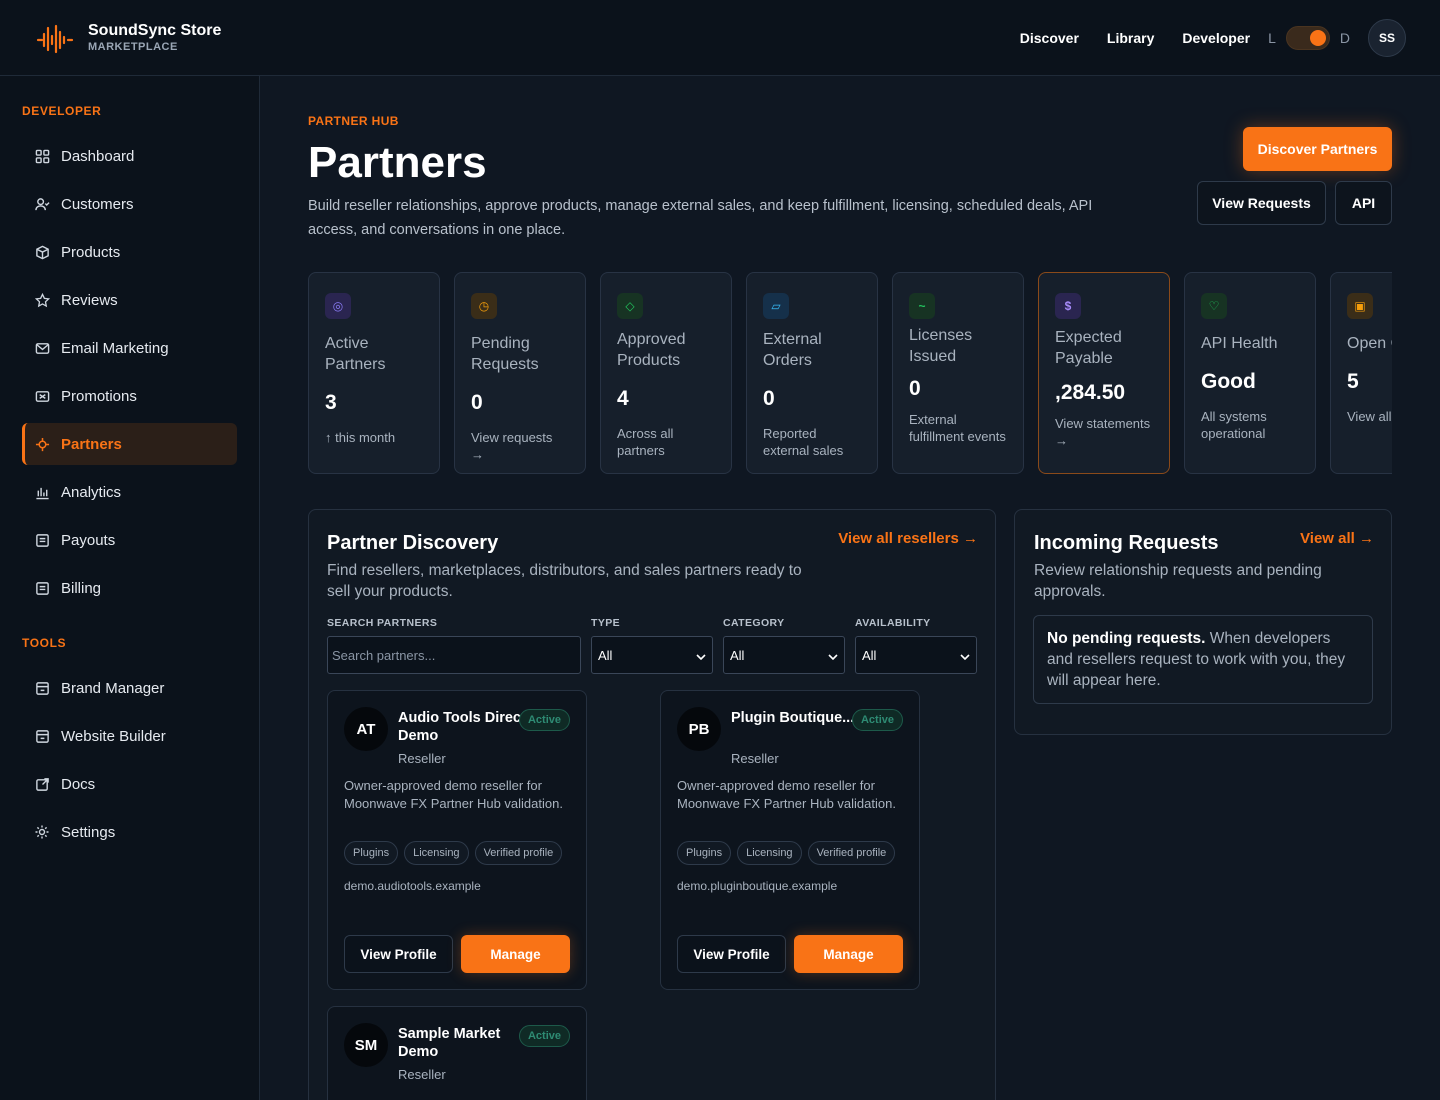  Describe the element at coordinates (42, 492) in the screenshot. I see `bar-chart-icon` at that location.